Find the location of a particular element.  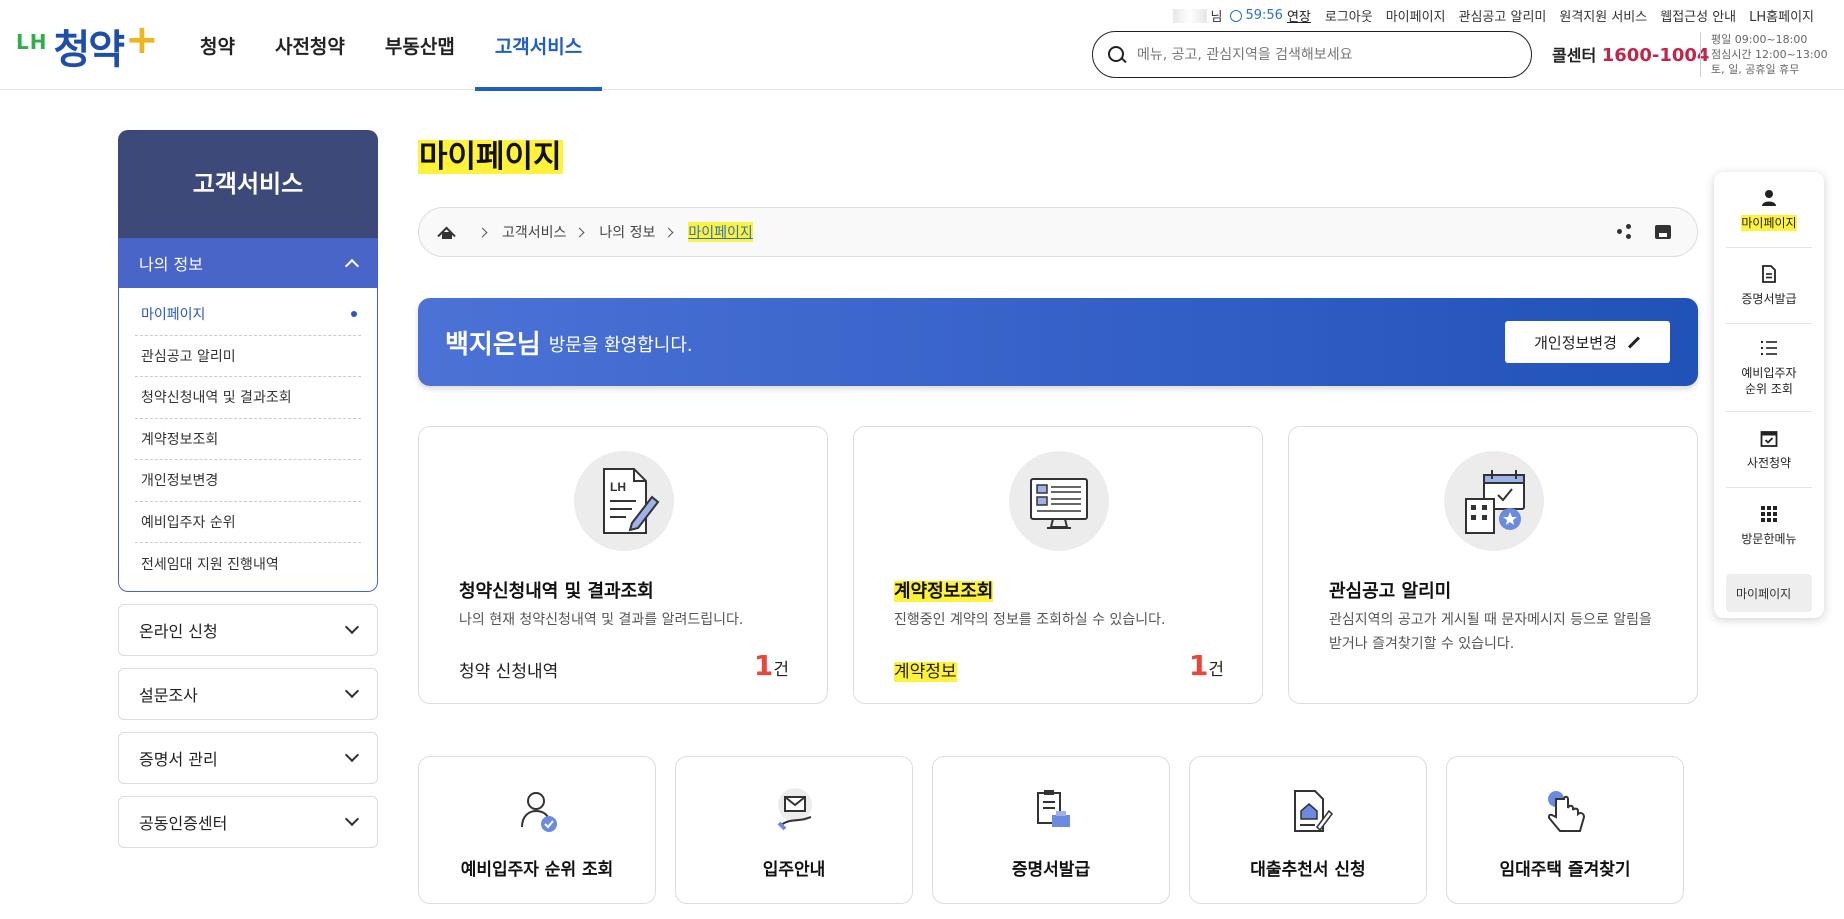

card-foot-label: 계약정보 is located at coordinates (925, 669).